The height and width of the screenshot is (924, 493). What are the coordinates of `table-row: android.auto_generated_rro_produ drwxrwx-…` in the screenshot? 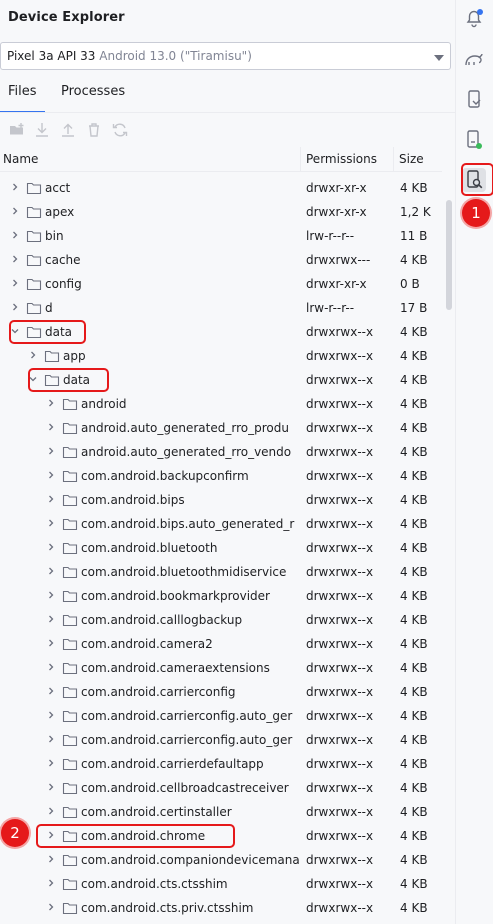 It's located at (221, 428).